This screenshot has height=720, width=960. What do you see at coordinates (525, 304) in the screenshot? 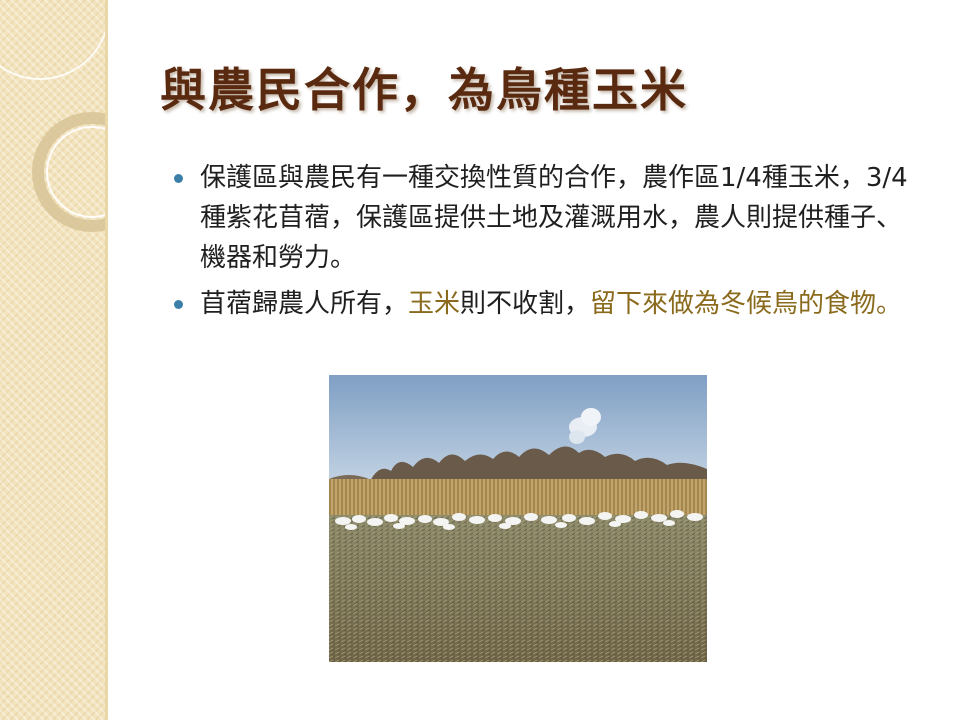
I see `bullet-text: 則不收割，` at bounding box center [525, 304].